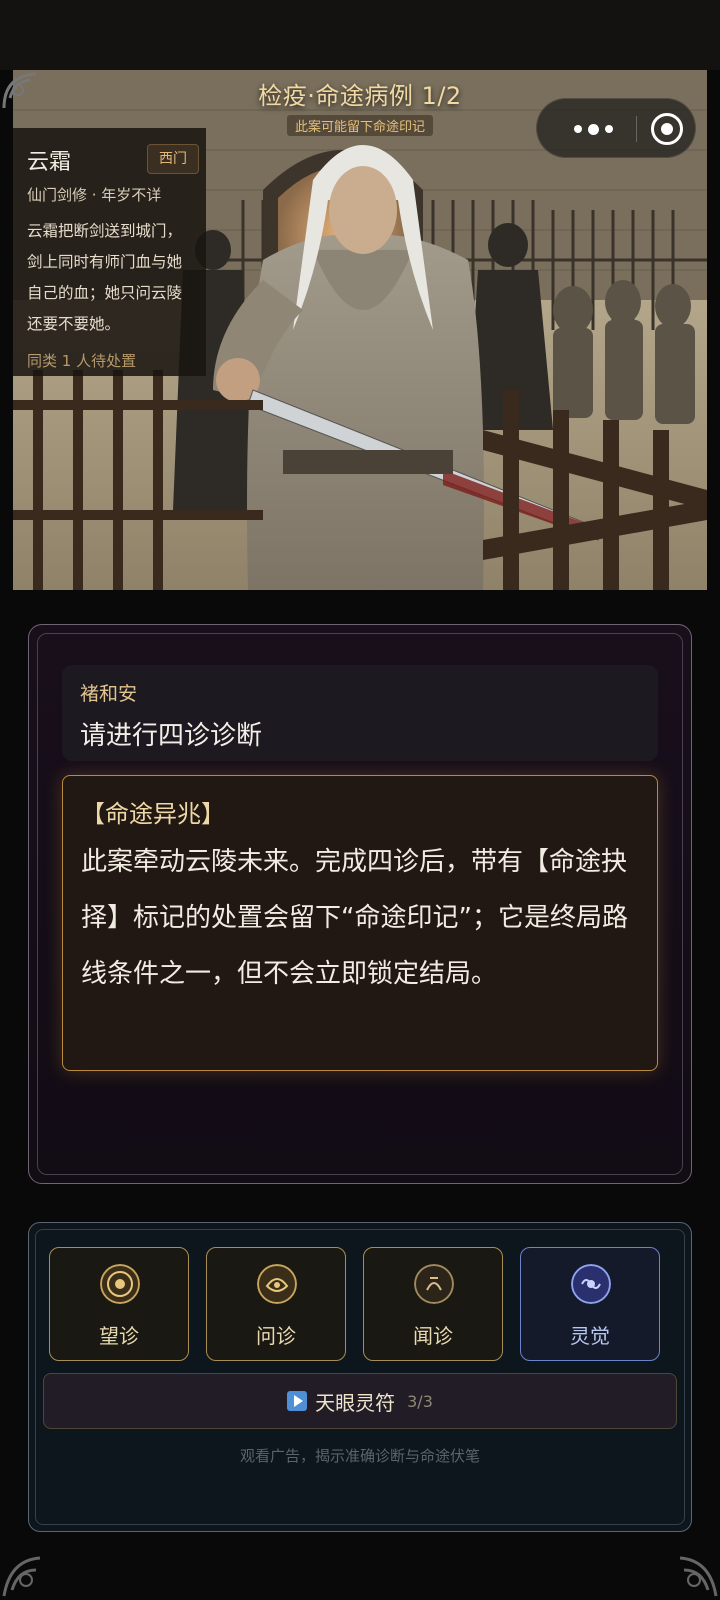  I want to click on omen-title: 【命途异兆】, so click(153, 814).